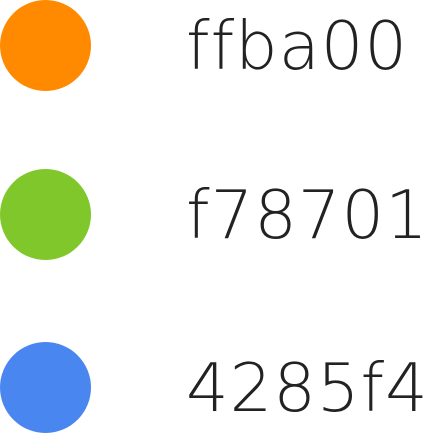 Image resolution: width=423 pixels, height=438 pixels. I want to click on orange-color-dot, so click(45, 45).